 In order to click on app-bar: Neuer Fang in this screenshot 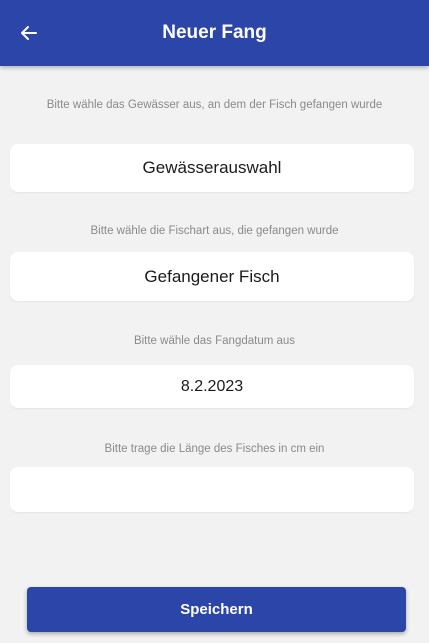, I will do `click(214, 33)`.